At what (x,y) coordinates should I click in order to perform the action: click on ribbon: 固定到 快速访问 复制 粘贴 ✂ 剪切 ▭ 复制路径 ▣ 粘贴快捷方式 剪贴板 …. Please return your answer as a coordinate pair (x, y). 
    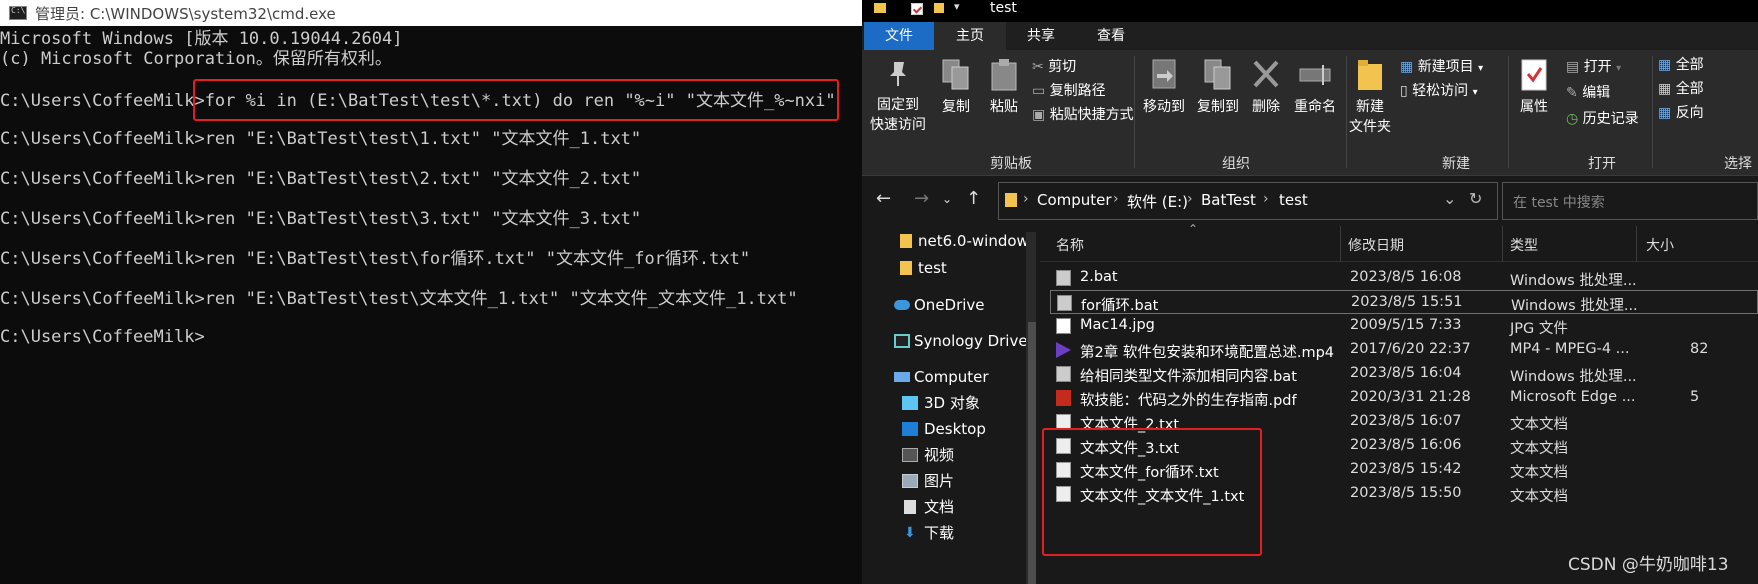
    Looking at the image, I should click on (1310, 113).